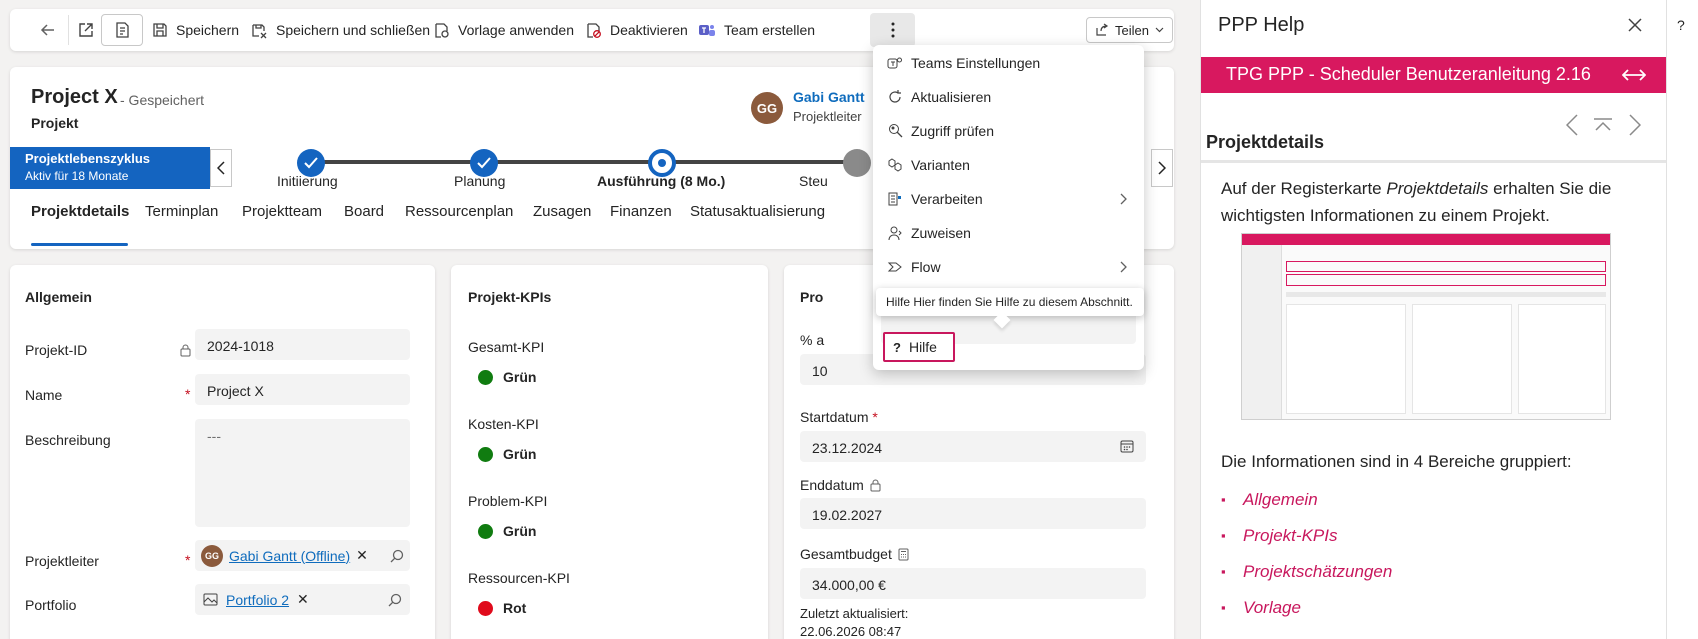 Image resolution: width=1698 pixels, height=639 pixels. I want to click on open-new-window-button, so click(86, 30).